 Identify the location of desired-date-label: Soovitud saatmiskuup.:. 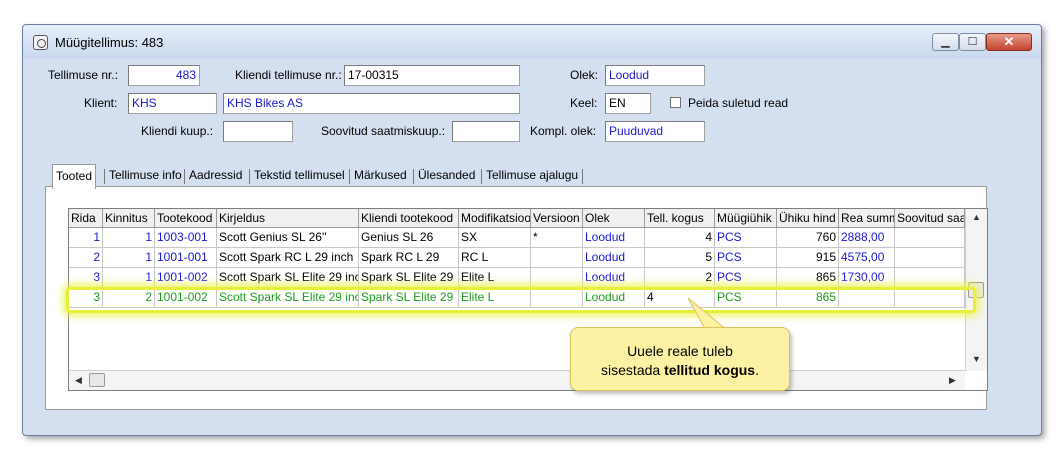
(383, 131).